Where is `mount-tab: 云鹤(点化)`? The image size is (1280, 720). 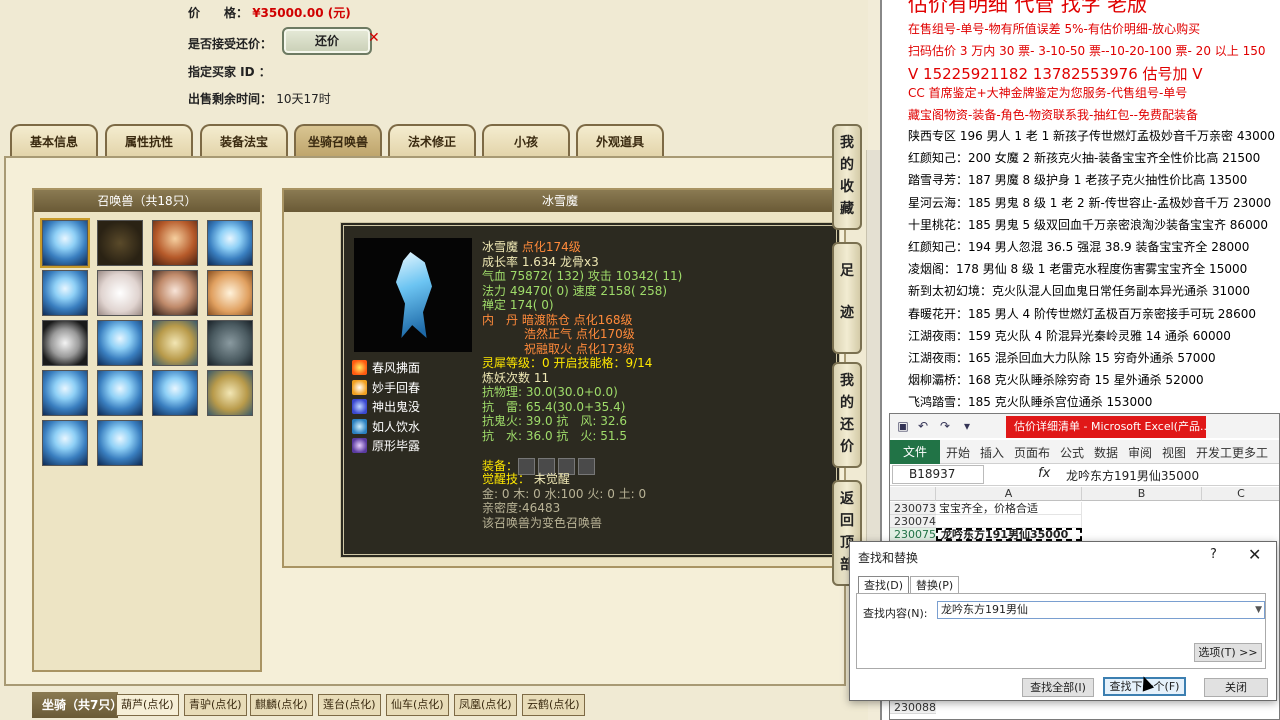
mount-tab: 云鹤(点化) is located at coordinates (553, 705).